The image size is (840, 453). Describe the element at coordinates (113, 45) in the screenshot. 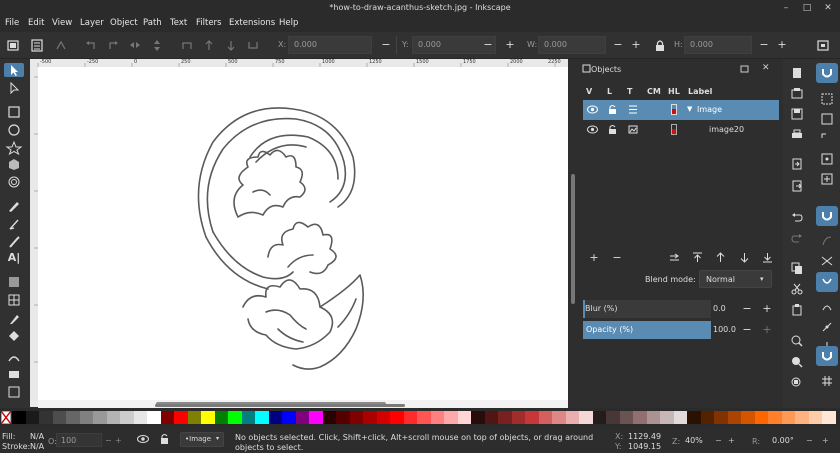

I see `rotate-cw-icon` at that location.